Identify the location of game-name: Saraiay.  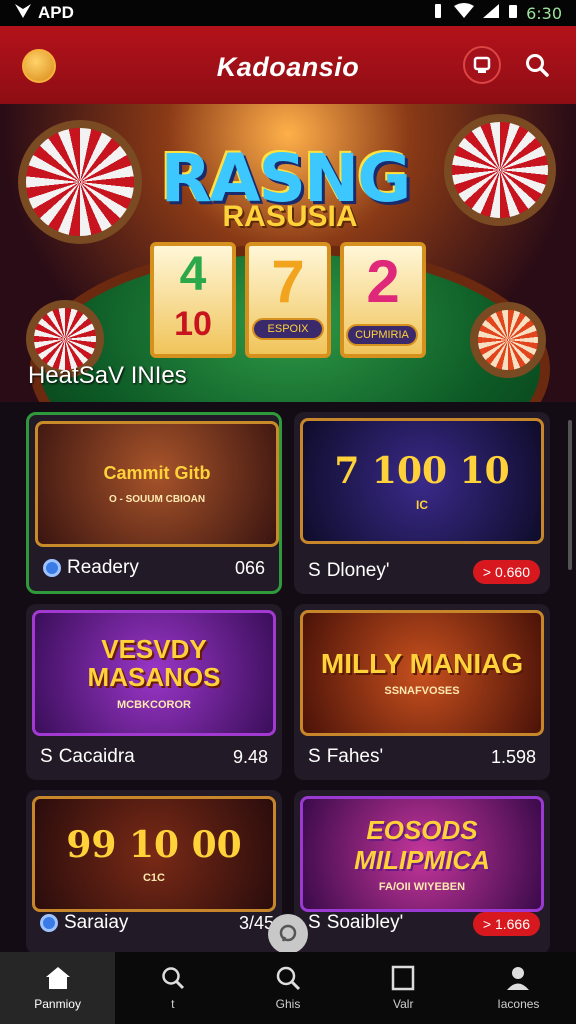
(84, 923).